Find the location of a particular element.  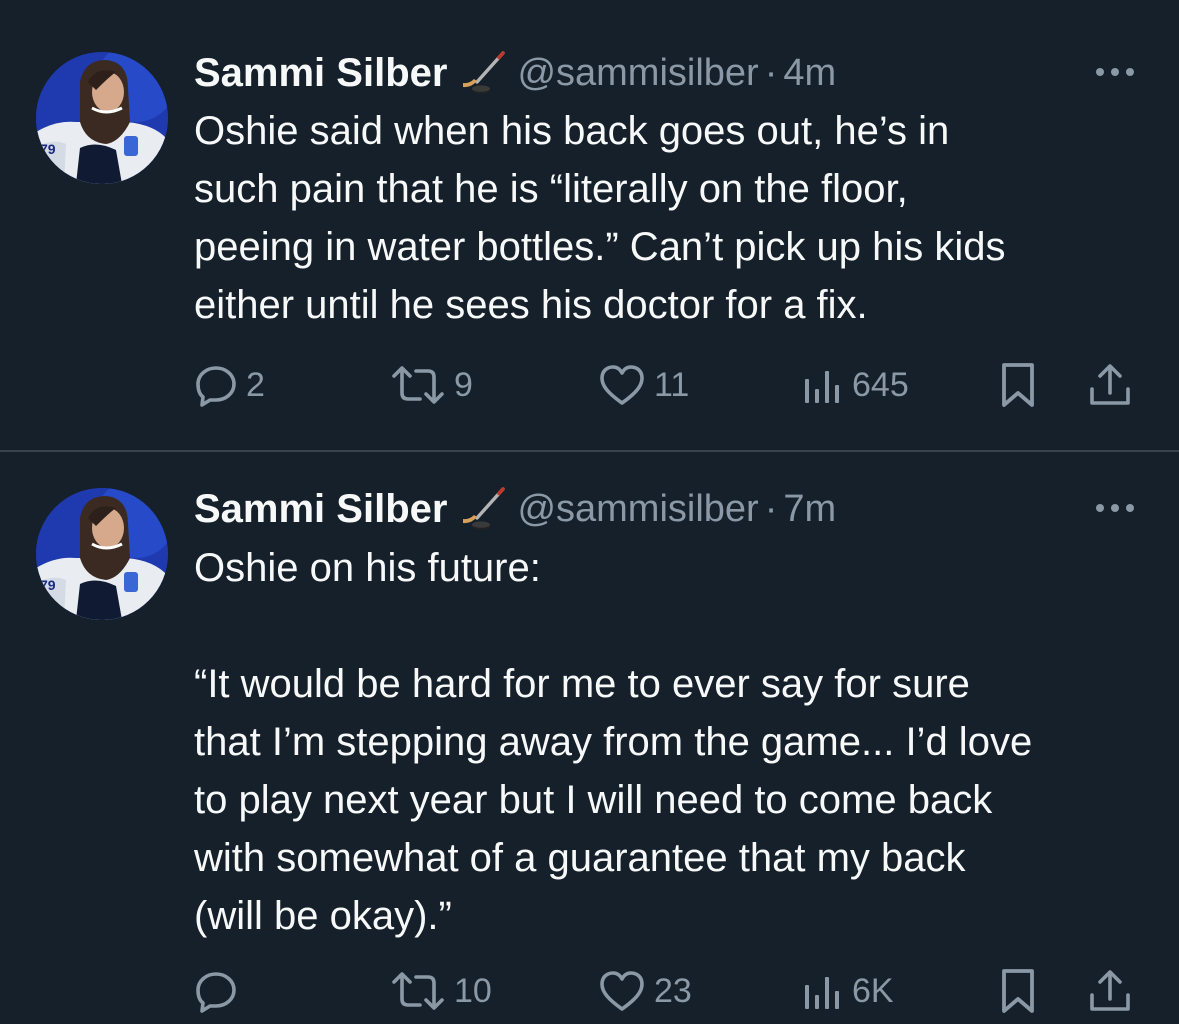

views-count: 645 is located at coordinates (880, 384).